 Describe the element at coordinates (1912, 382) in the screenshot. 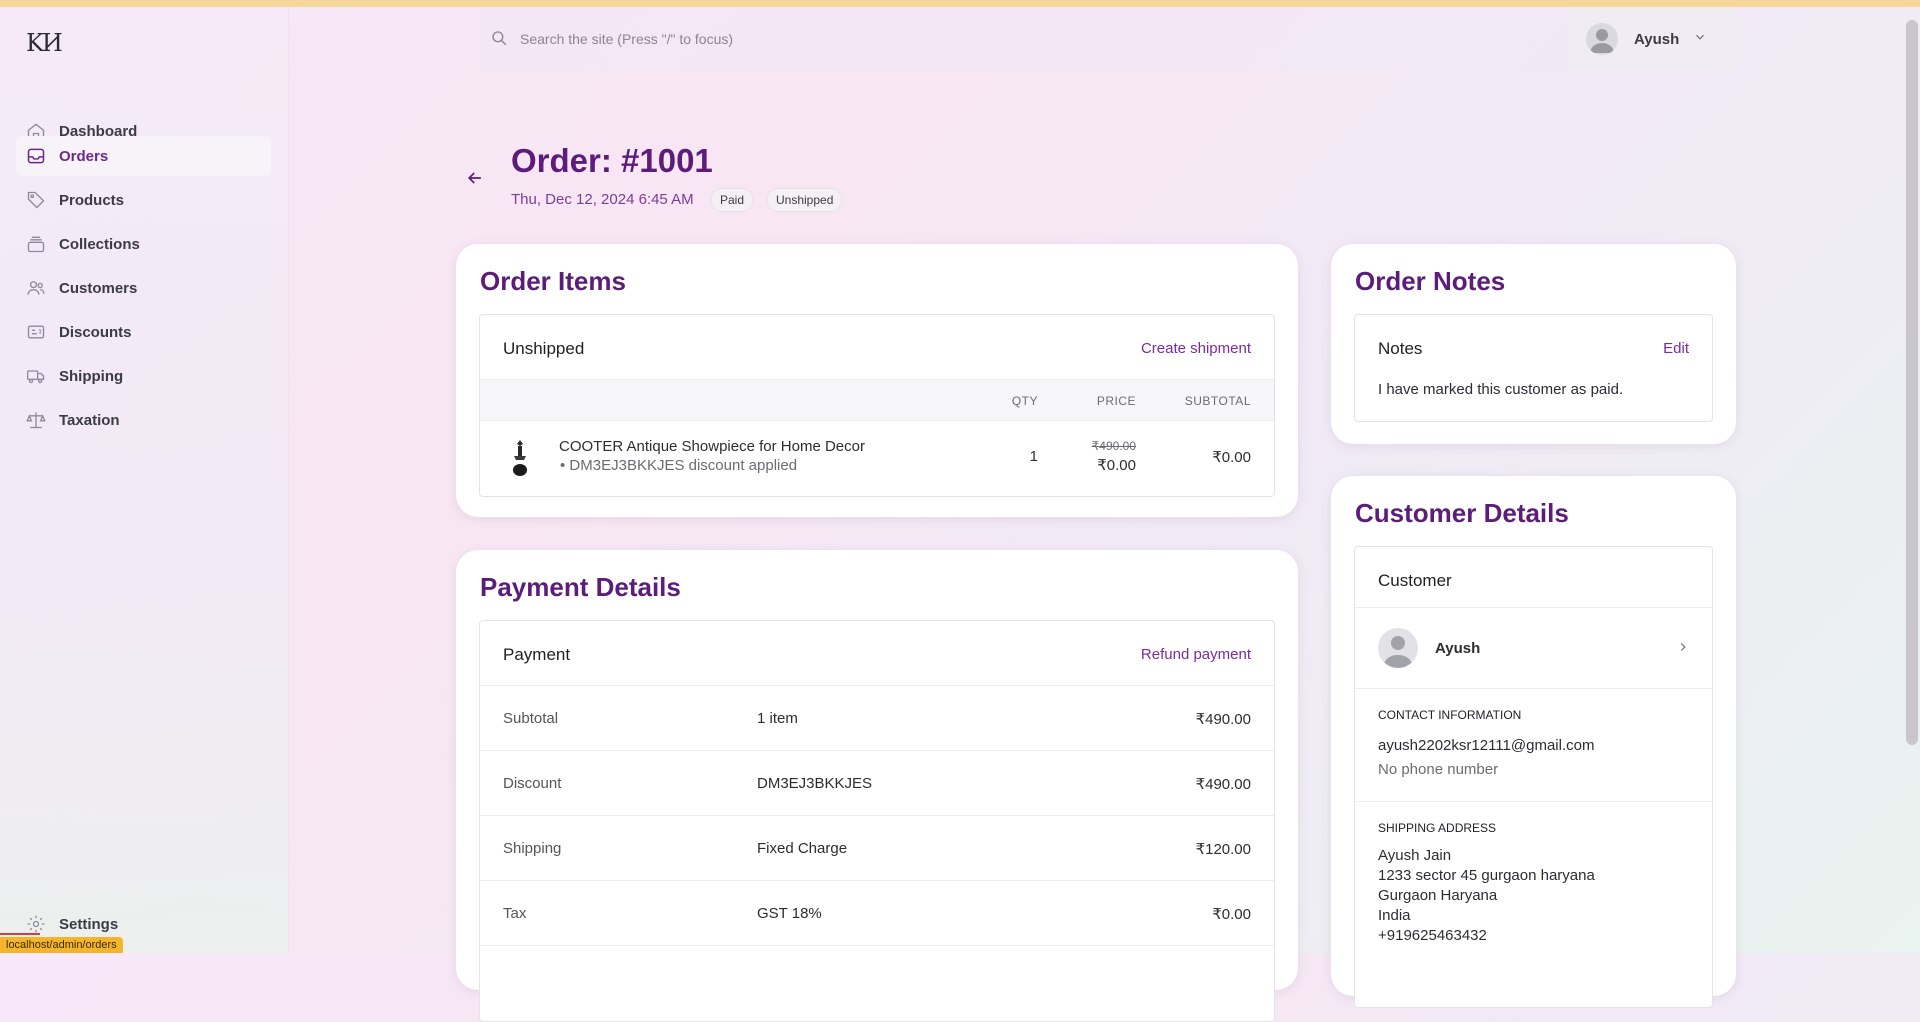

I see `scrollbar-thumb` at that location.